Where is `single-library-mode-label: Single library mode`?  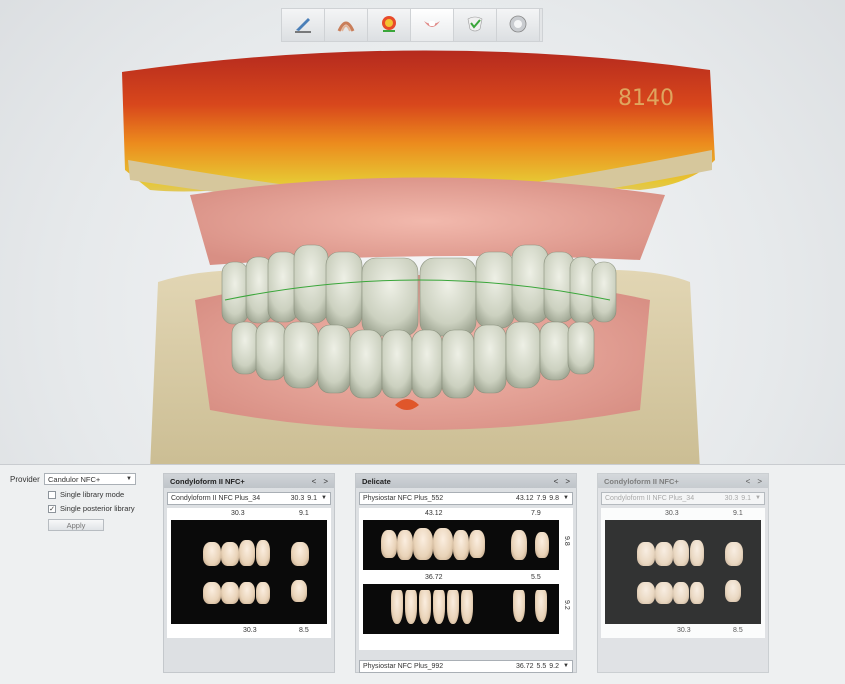 single-library-mode-label: Single library mode is located at coordinates (92, 494).